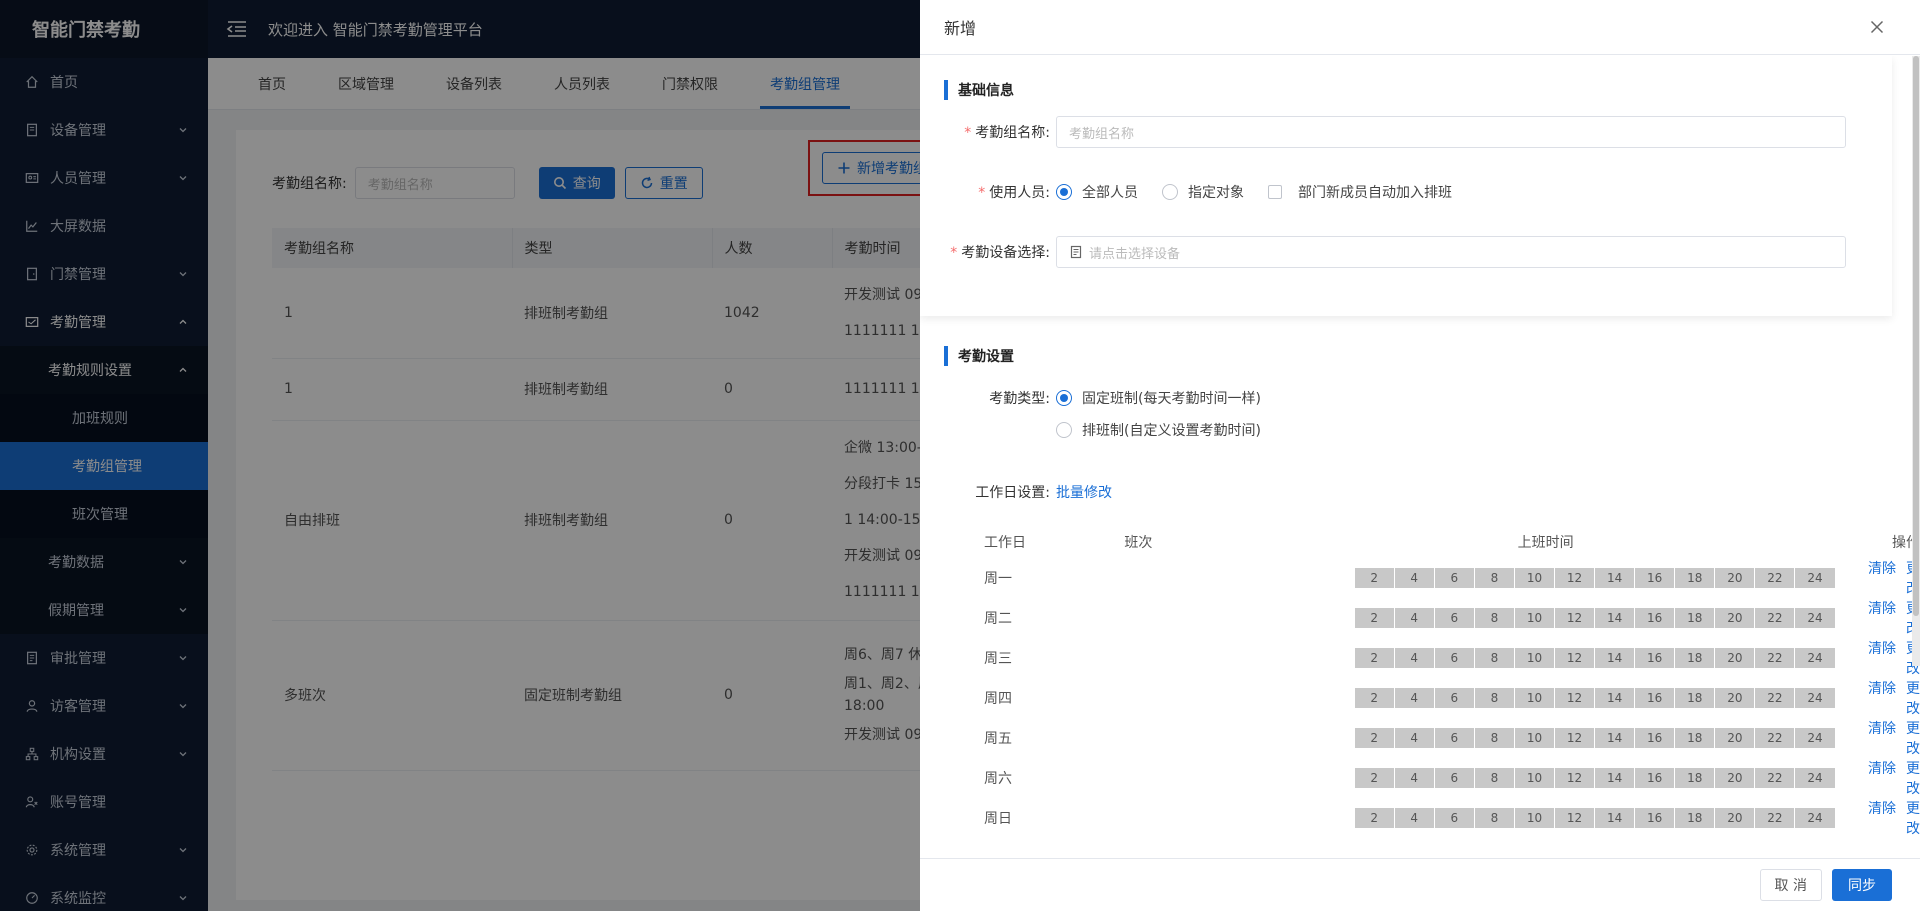 Image resolution: width=1920 pixels, height=911 pixels. Describe the element at coordinates (1916, 361) in the screenshot. I see `drawer-scrollbar` at that location.